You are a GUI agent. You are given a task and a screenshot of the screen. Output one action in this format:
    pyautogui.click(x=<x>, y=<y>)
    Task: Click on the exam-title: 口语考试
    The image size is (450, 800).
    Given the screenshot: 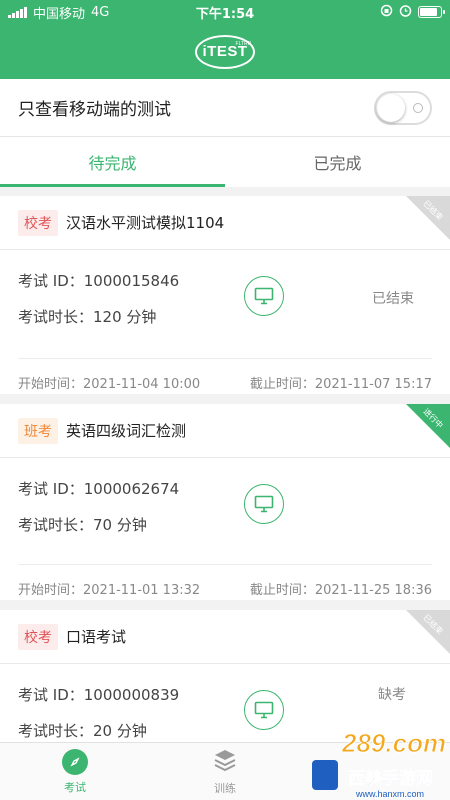 What is the action you would take?
    pyautogui.click(x=96, y=637)
    